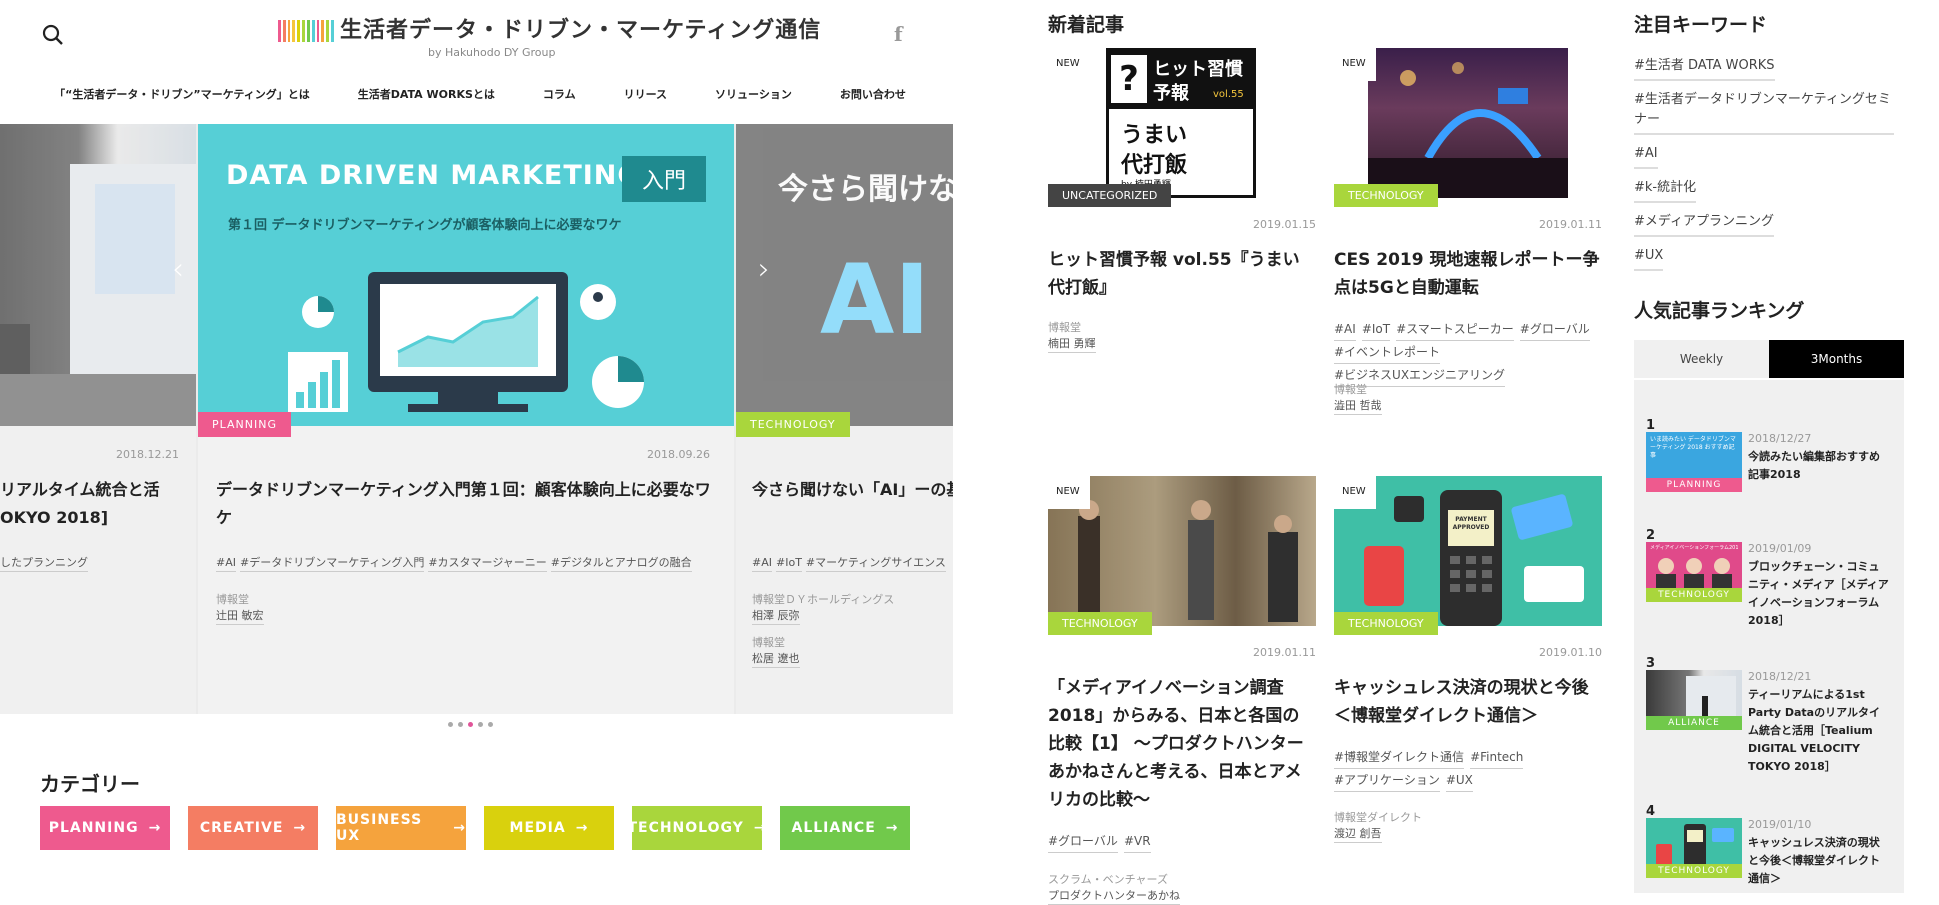  What do you see at coordinates (1137, 841) in the screenshot?
I see `tag: #VR` at bounding box center [1137, 841].